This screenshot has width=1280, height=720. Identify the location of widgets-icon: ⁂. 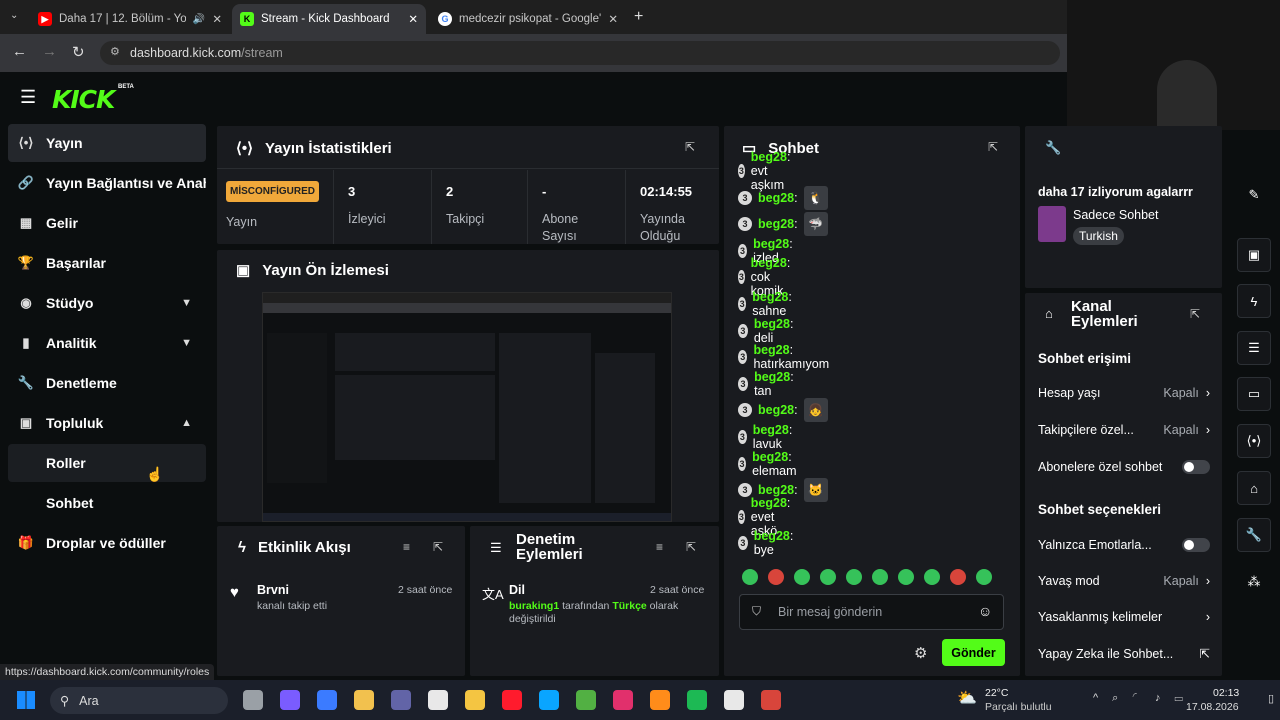
(1254, 582).